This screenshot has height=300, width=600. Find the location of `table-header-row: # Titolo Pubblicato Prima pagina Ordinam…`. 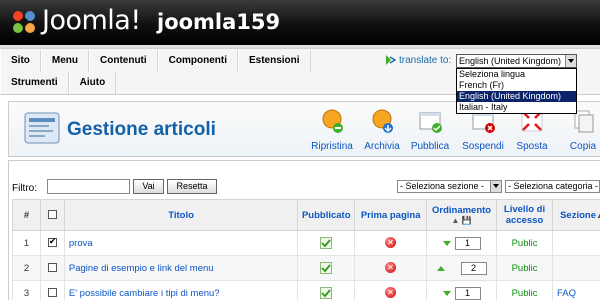

table-header-row: # Titolo Pubblicato Prima pagina Ordinam… is located at coordinates (306, 215).